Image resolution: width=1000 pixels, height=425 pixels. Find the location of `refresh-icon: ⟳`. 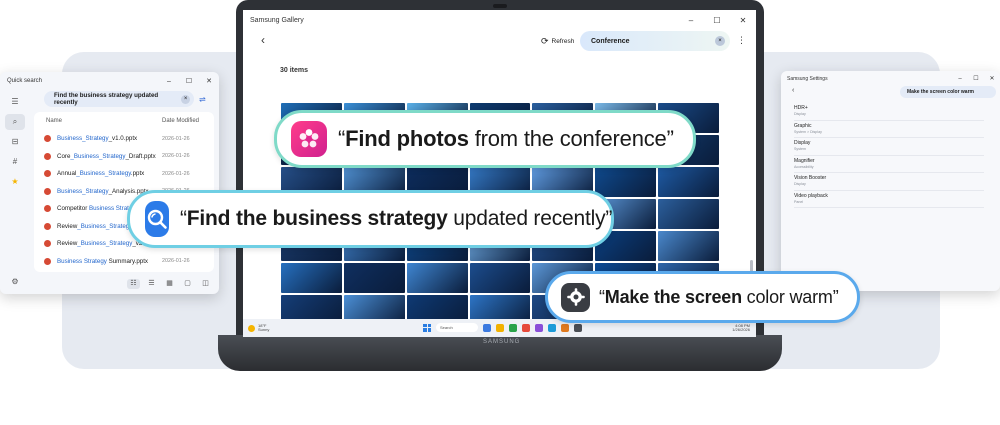

refresh-icon: ⟳ is located at coordinates (545, 41).